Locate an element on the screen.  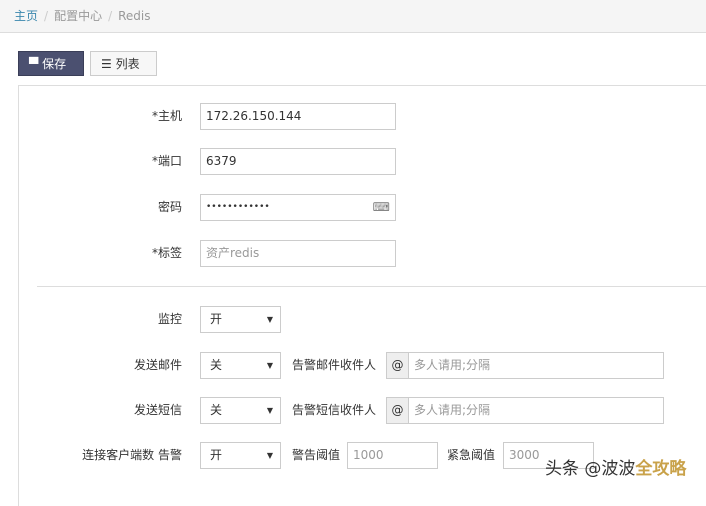
email-recipient-input: 多人请用;分隔 is located at coordinates (536, 365).